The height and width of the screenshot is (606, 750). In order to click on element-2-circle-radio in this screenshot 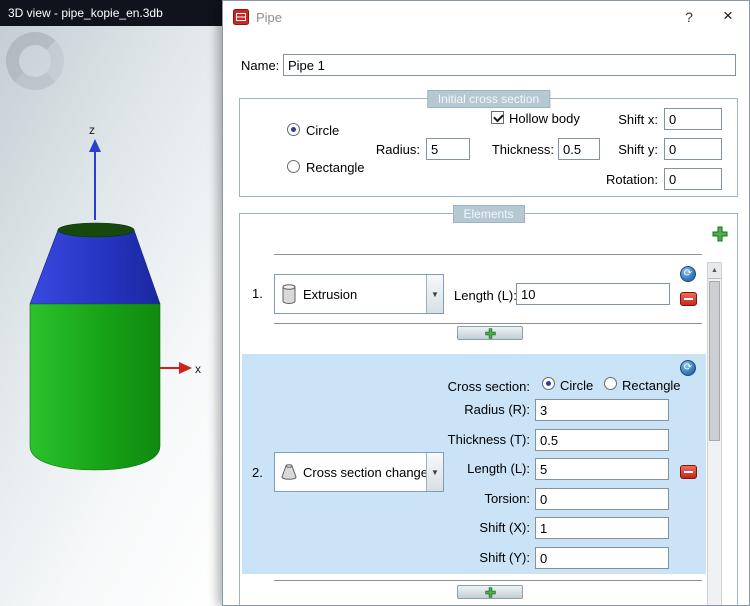, I will do `click(548, 383)`.